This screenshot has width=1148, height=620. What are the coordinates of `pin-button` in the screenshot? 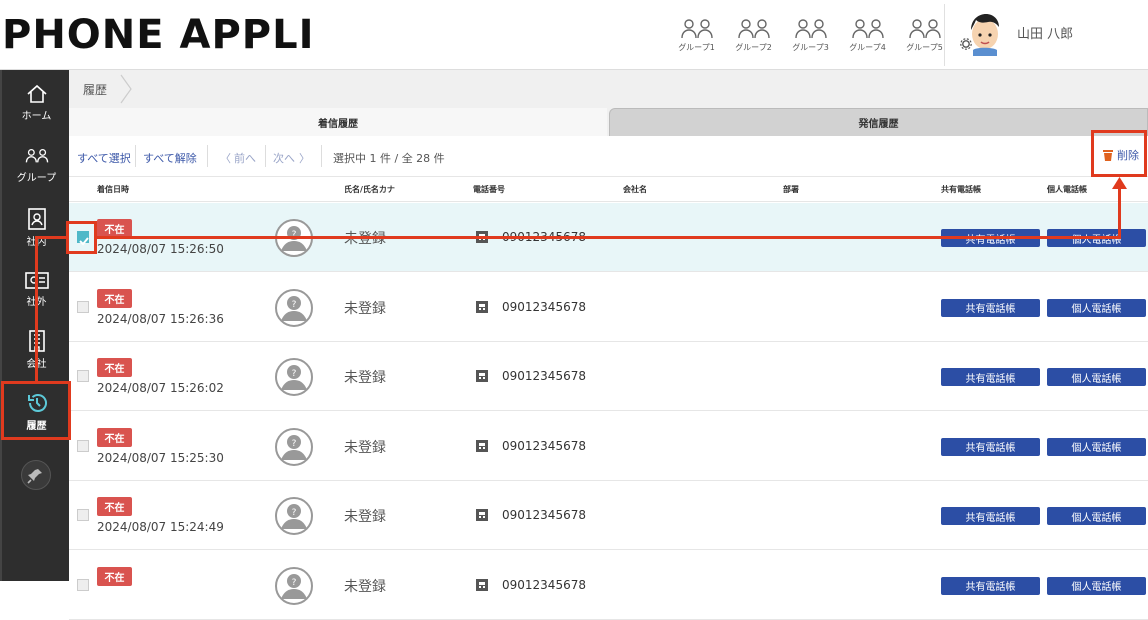 It's located at (36, 475).